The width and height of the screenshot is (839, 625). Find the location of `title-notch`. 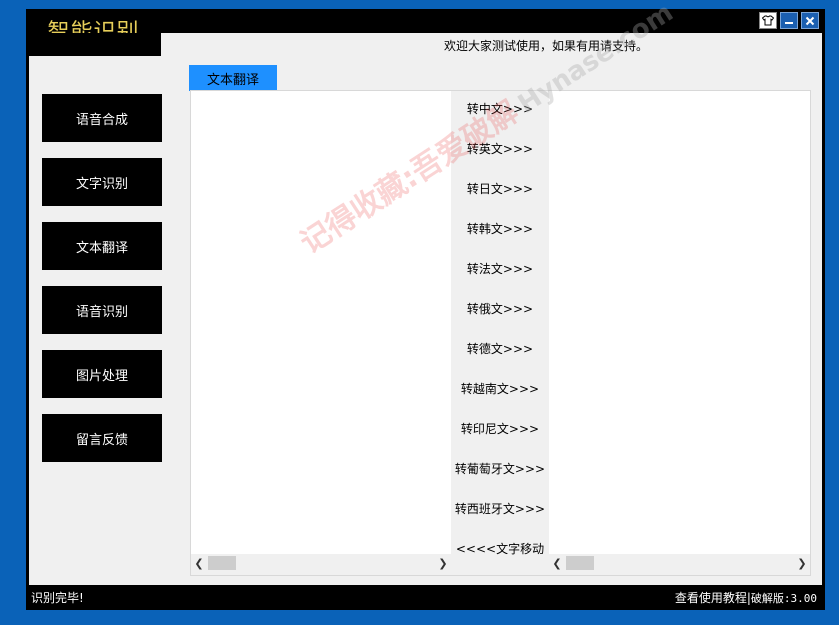

title-notch is located at coordinates (95, 44).